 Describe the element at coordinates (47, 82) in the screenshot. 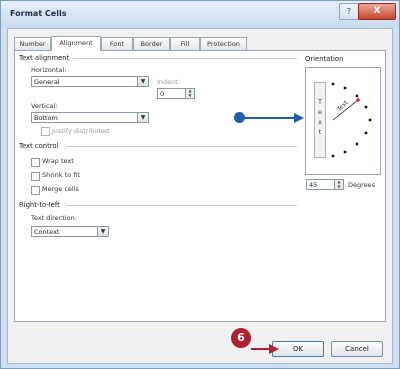

I see `horizontal-select-value: General` at that location.